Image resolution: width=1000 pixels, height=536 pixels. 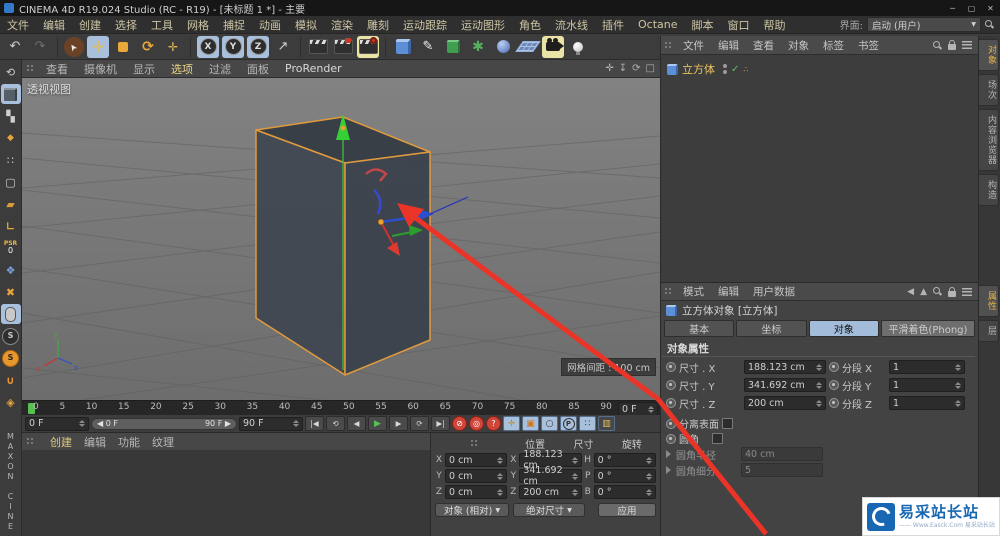 What do you see at coordinates (989, 90) in the screenshot?
I see `dock-tab-takes: 场次` at bounding box center [989, 90].